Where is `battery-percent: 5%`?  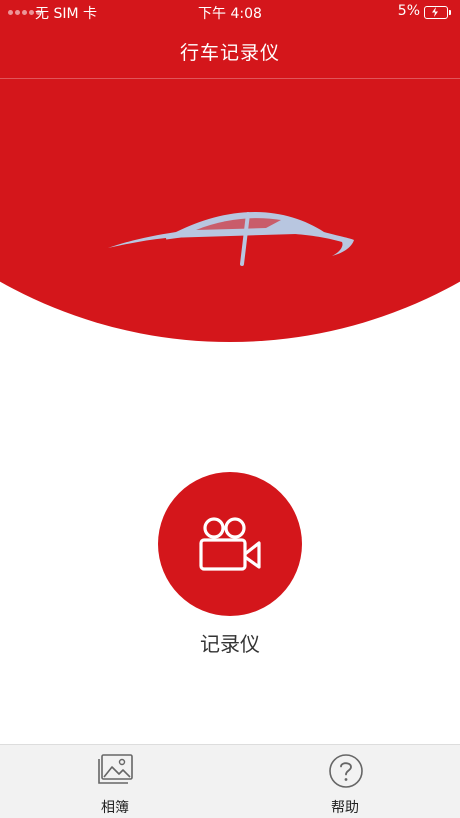 battery-percent: 5% is located at coordinates (408, 11).